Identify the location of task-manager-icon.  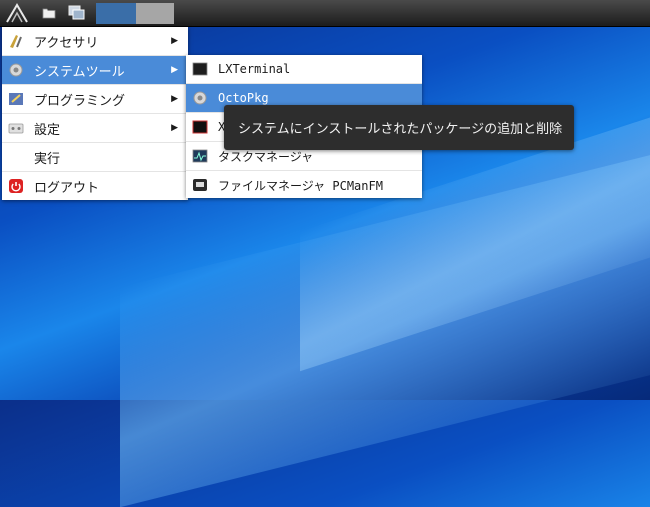
(200, 156).